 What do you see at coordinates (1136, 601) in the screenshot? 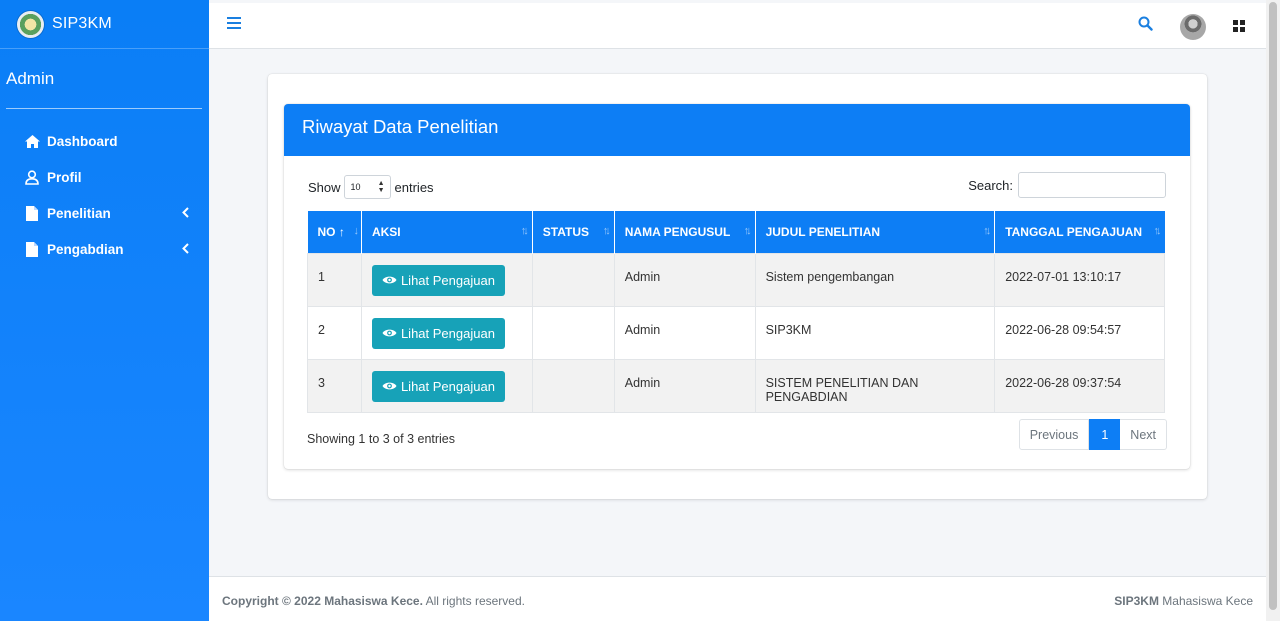
I see `footer-app-name: SIP3KM` at bounding box center [1136, 601].